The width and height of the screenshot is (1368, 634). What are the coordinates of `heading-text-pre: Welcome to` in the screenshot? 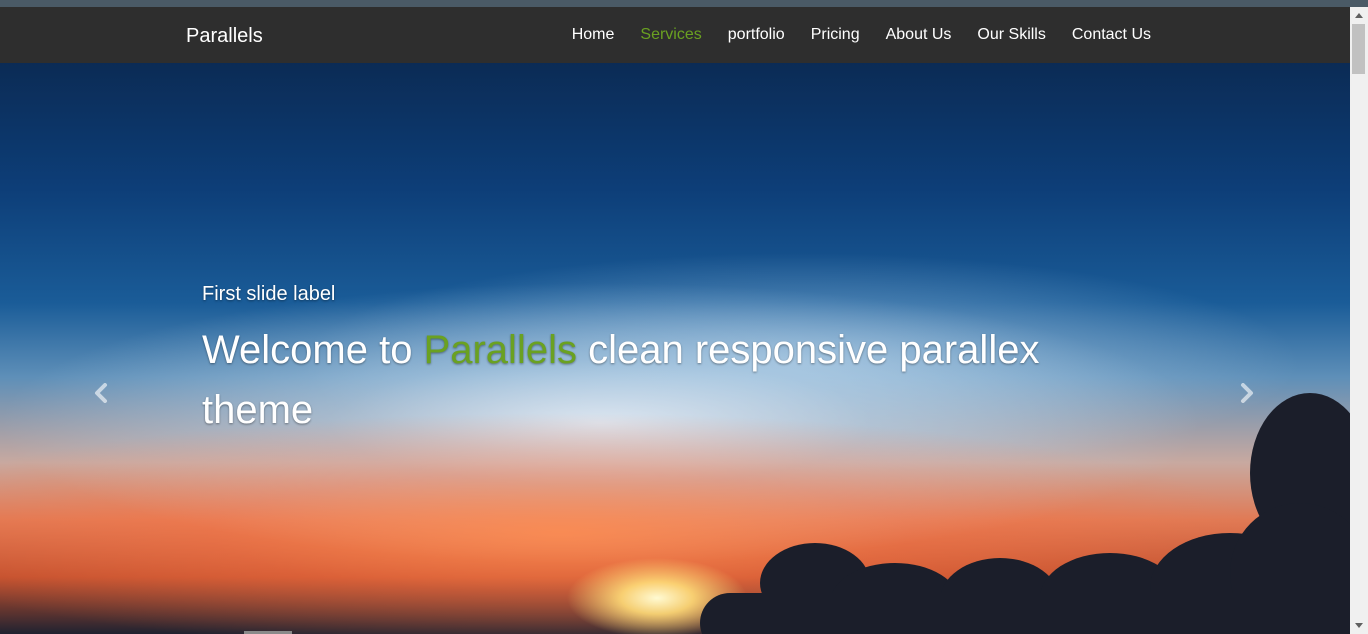 It's located at (313, 350).